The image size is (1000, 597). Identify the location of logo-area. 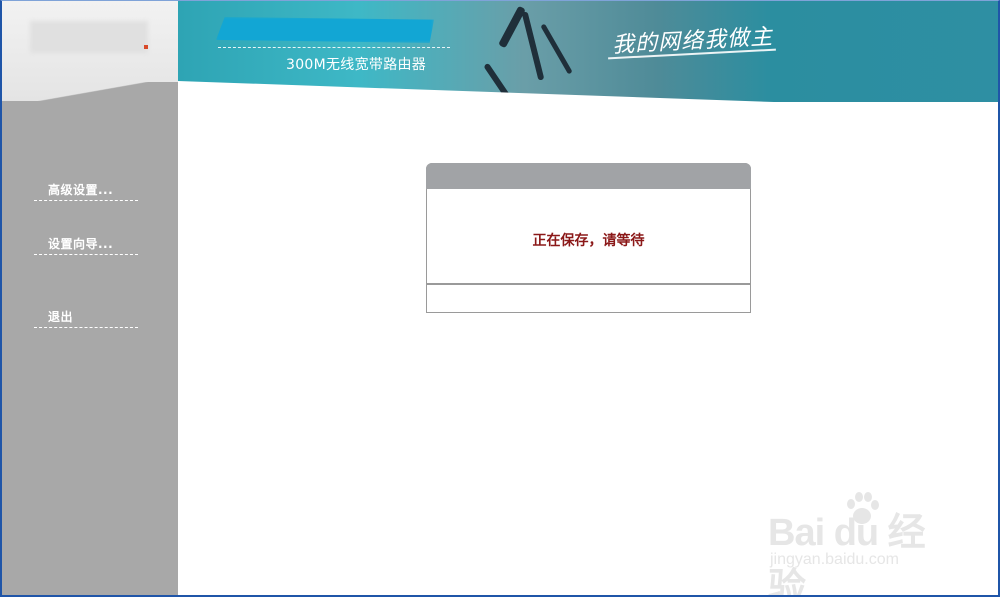
(90, 51).